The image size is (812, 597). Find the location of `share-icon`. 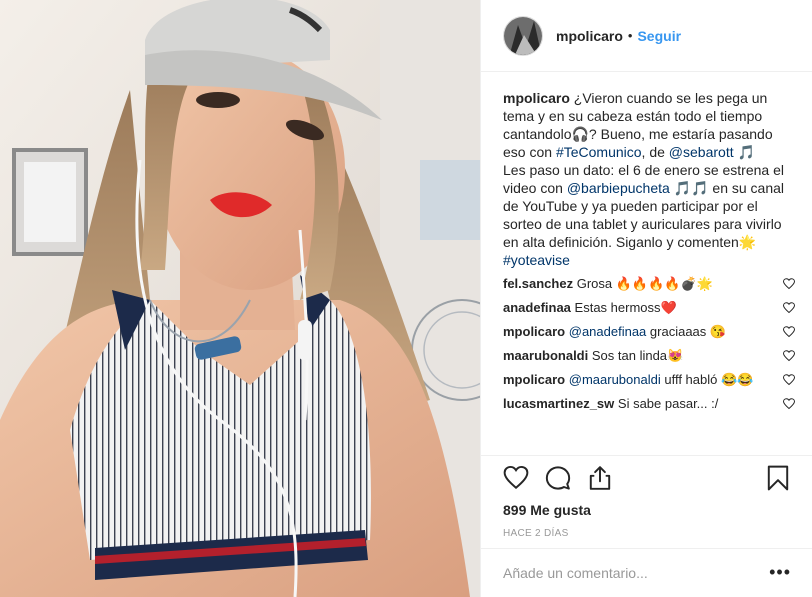

share-icon is located at coordinates (600, 478).